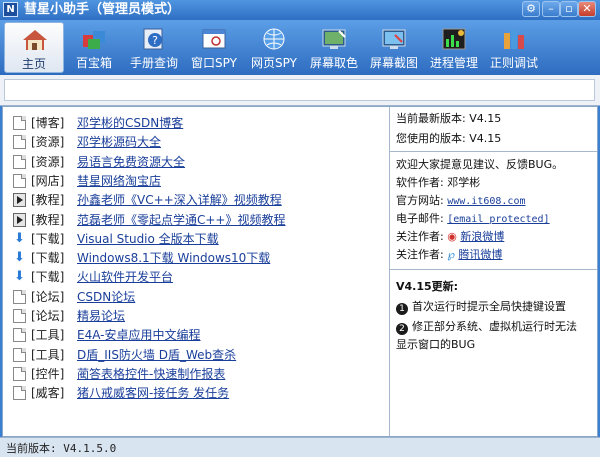 This screenshot has height=457, width=600. Describe the element at coordinates (420, 200) in the screenshot. I see `site-label: 官方网站:` at that location.